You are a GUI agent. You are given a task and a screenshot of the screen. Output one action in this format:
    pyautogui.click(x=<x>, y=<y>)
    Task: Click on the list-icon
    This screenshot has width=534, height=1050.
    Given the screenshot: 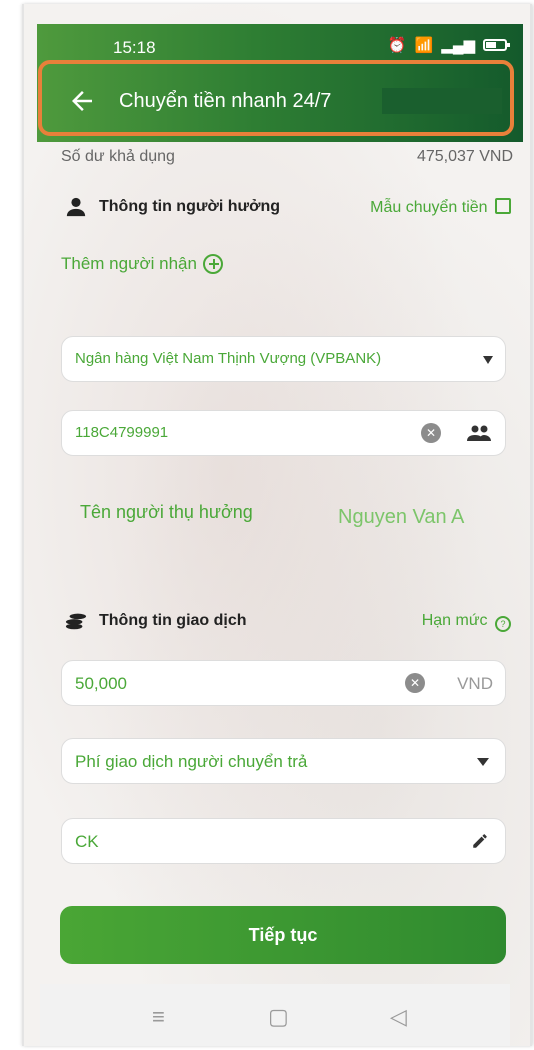 What is the action you would take?
    pyautogui.click(x=503, y=206)
    